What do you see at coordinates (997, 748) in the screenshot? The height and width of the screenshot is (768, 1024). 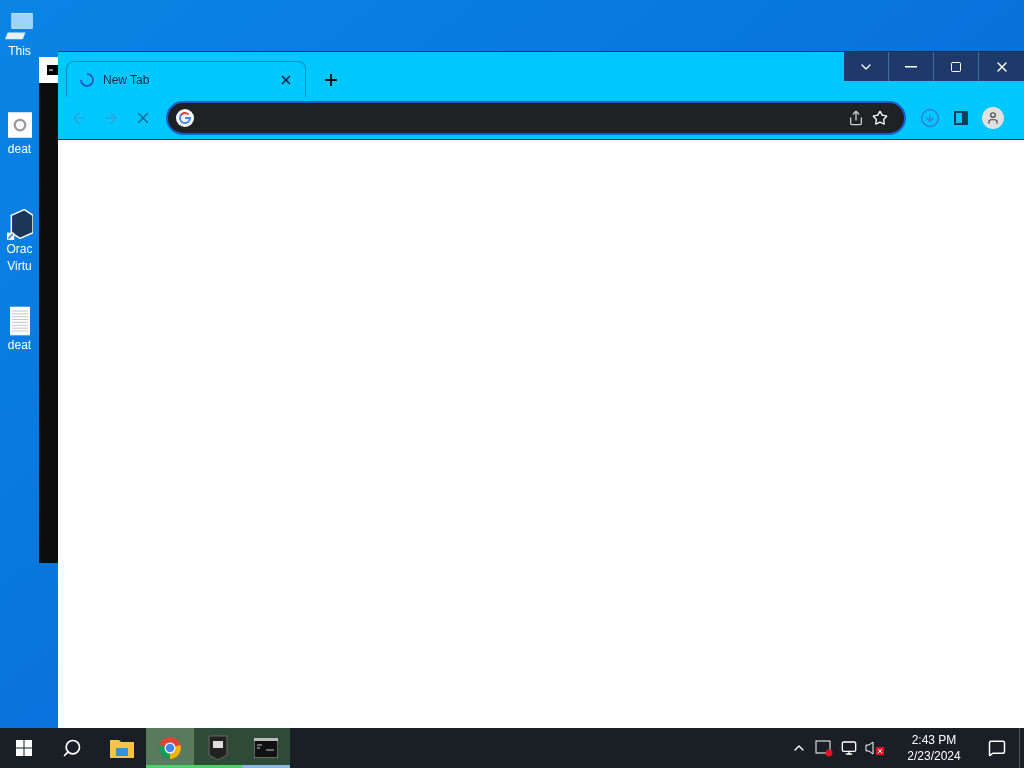 I see `notification-icon` at bounding box center [997, 748].